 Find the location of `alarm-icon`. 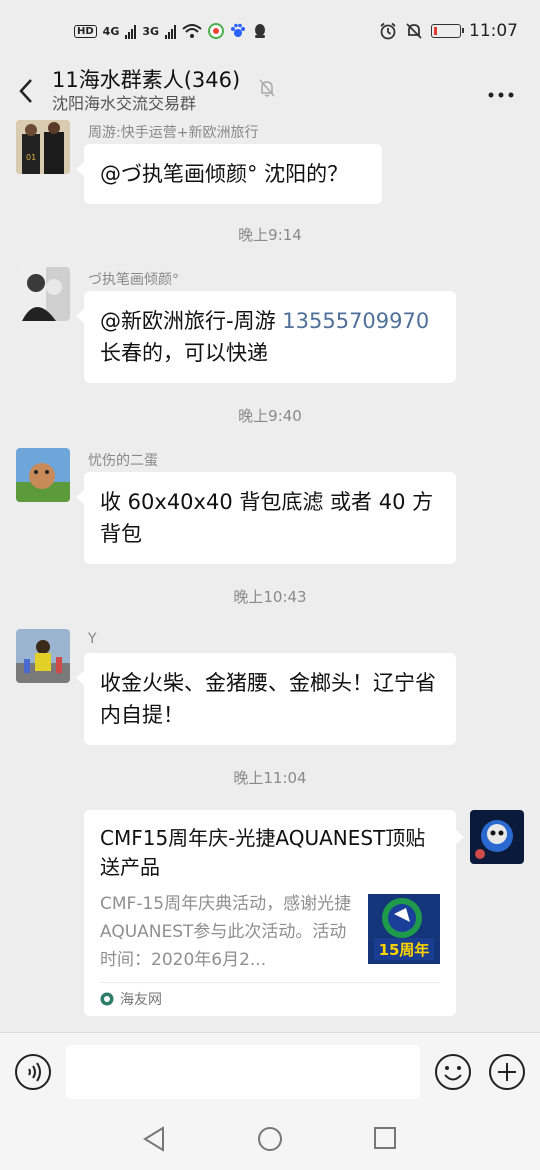

alarm-icon is located at coordinates (388, 31).